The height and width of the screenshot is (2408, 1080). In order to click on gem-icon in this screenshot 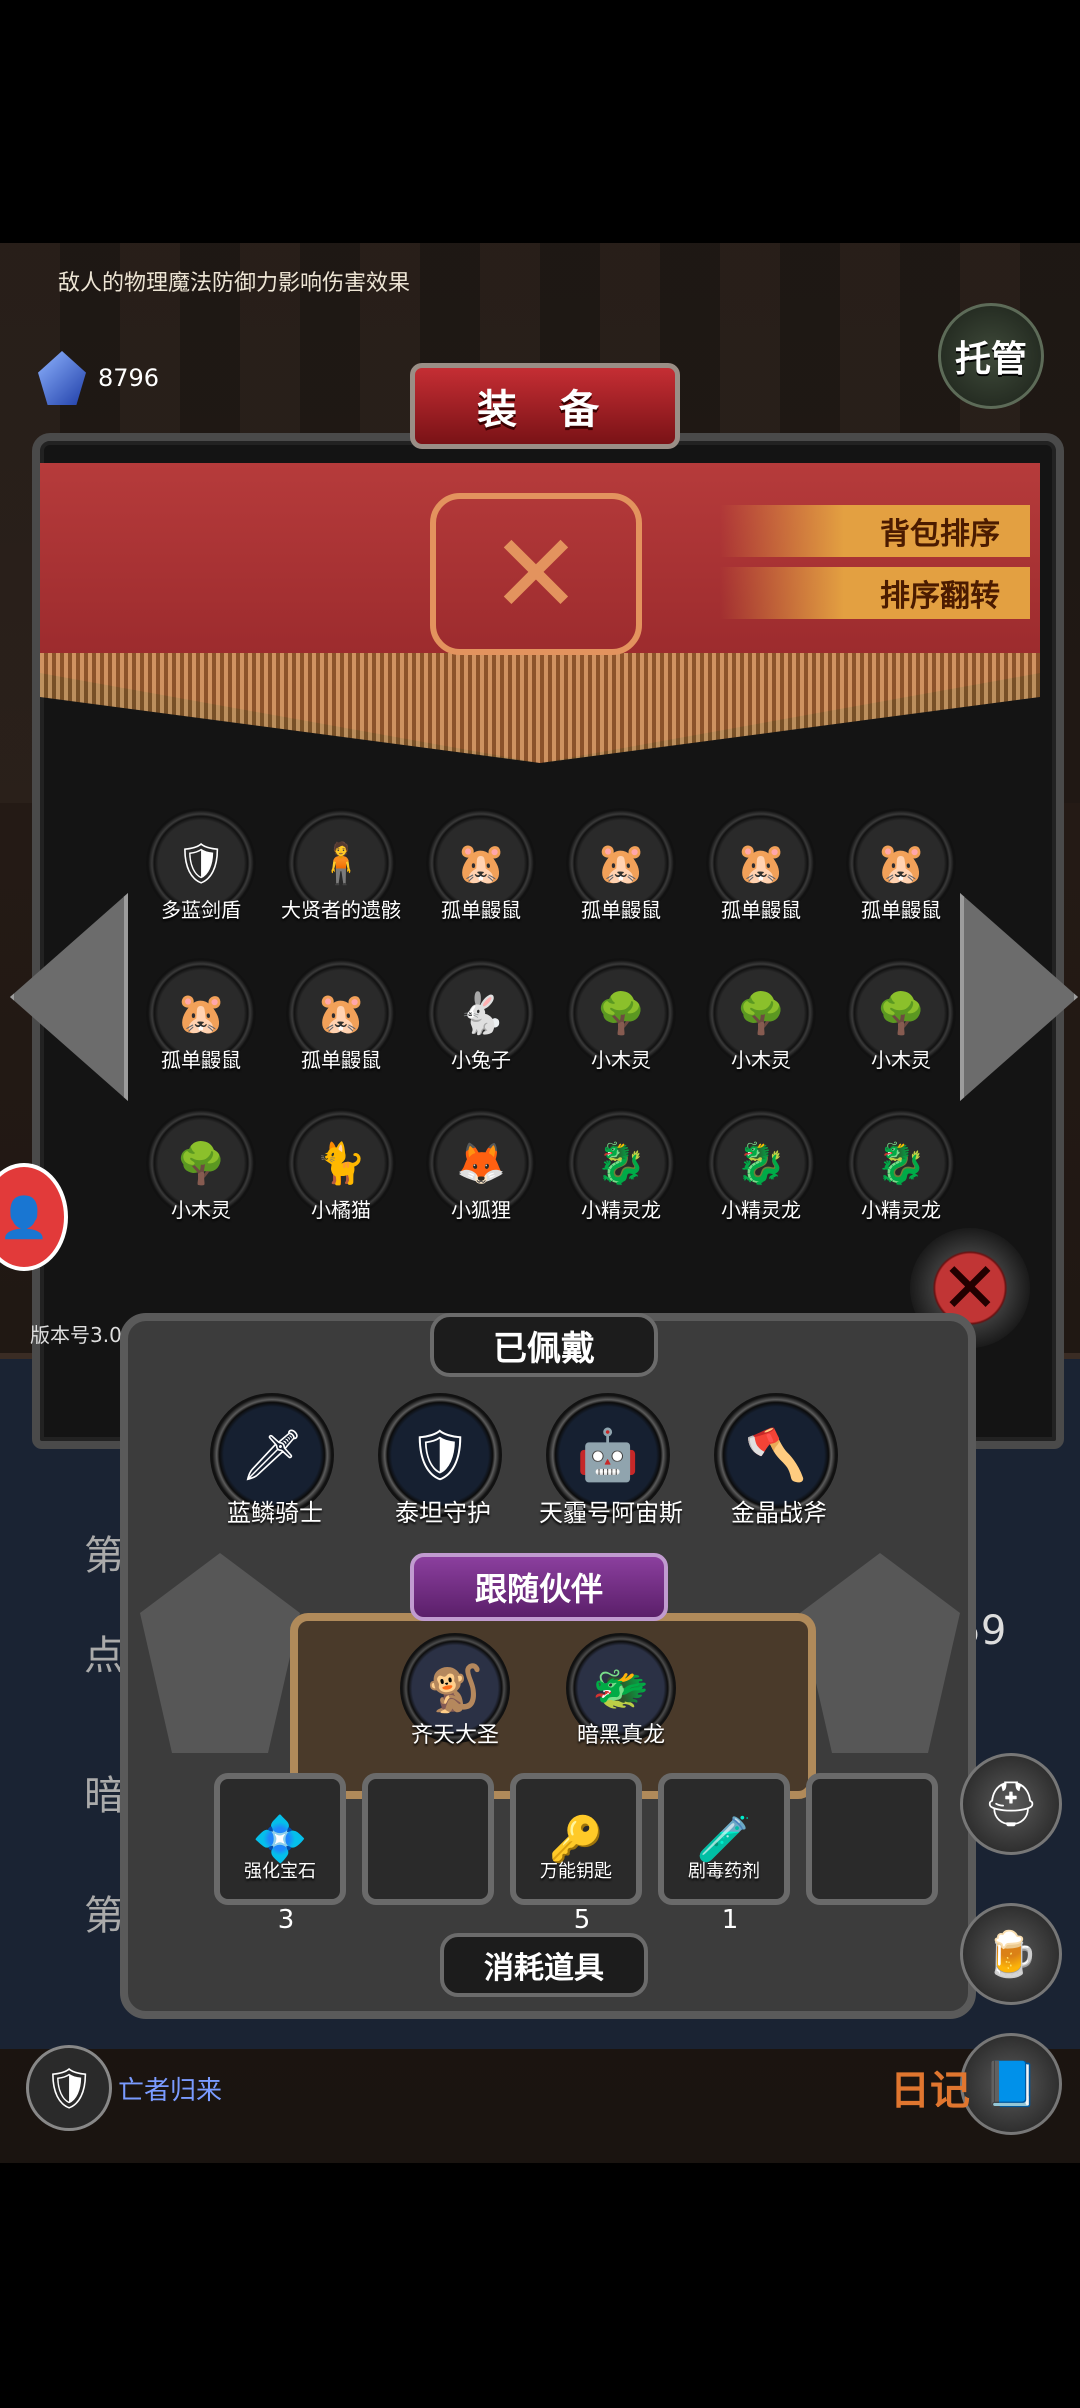, I will do `click(62, 378)`.